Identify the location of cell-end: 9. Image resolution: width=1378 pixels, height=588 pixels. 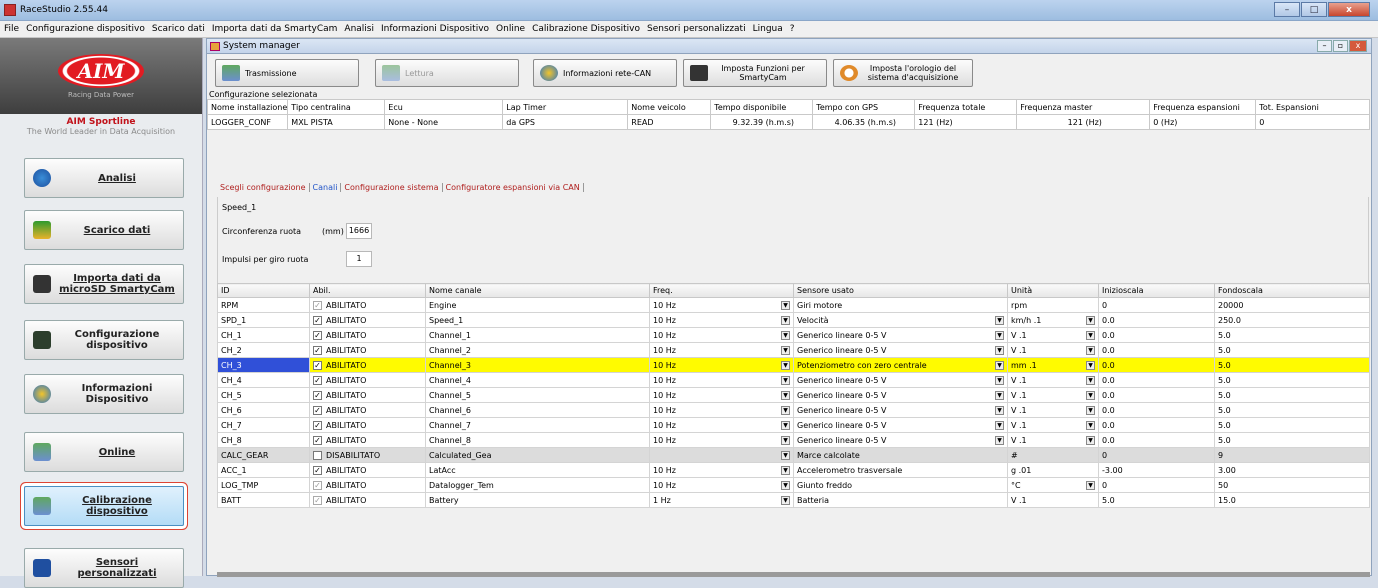
(1292, 455).